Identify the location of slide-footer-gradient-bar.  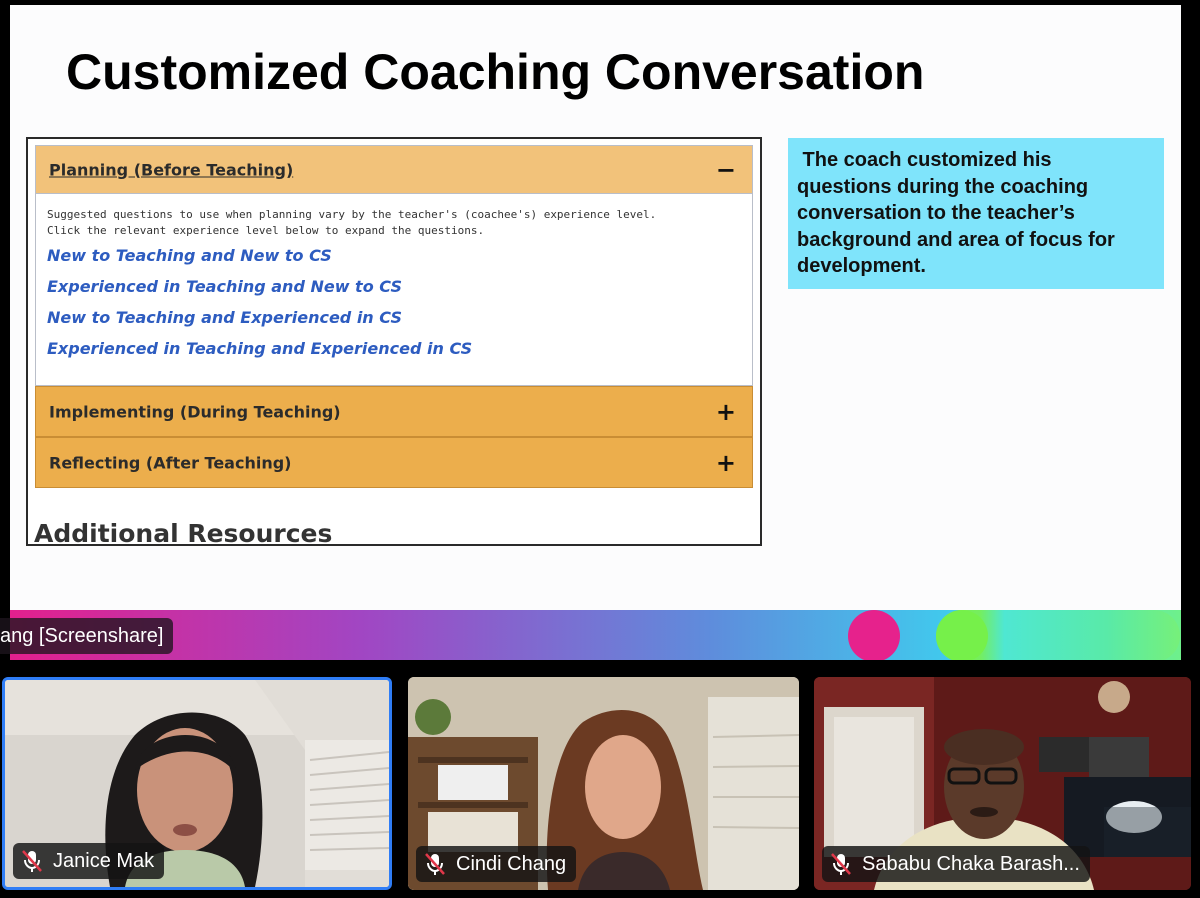
(595, 635).